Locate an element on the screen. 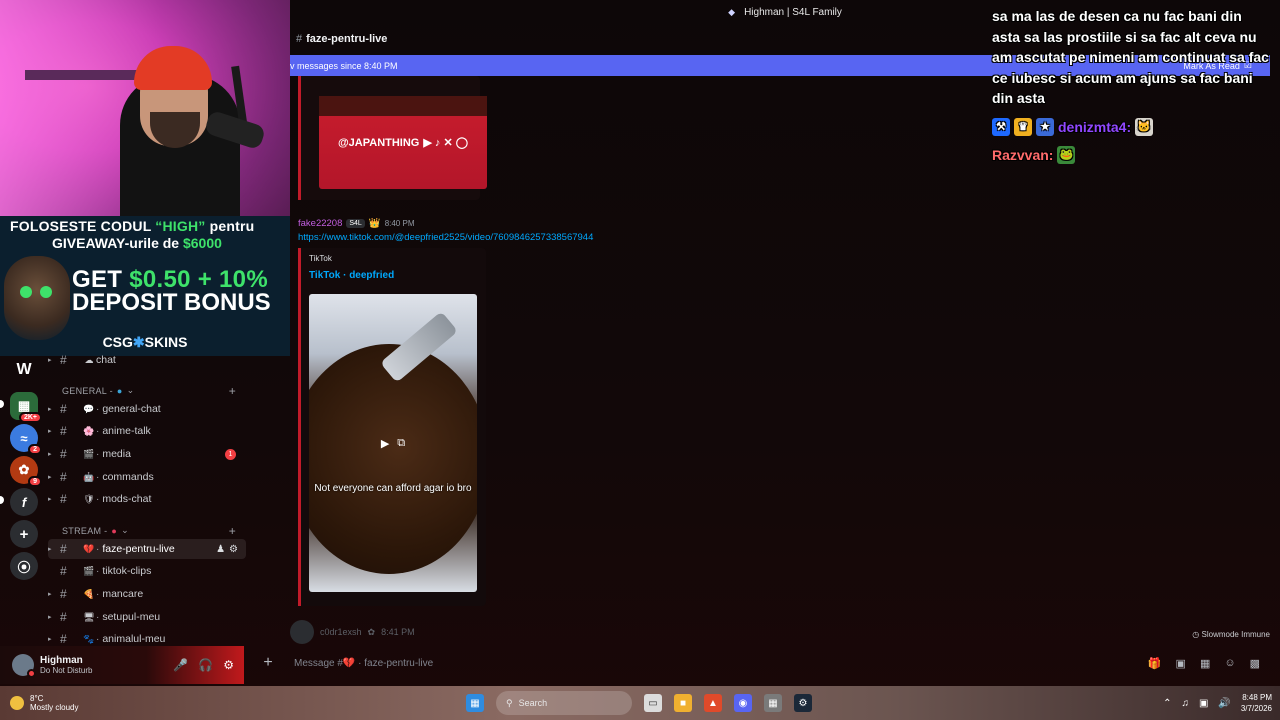  clock: 8:48 PM 3/7/2026 is located at coordinates (1256, 703).